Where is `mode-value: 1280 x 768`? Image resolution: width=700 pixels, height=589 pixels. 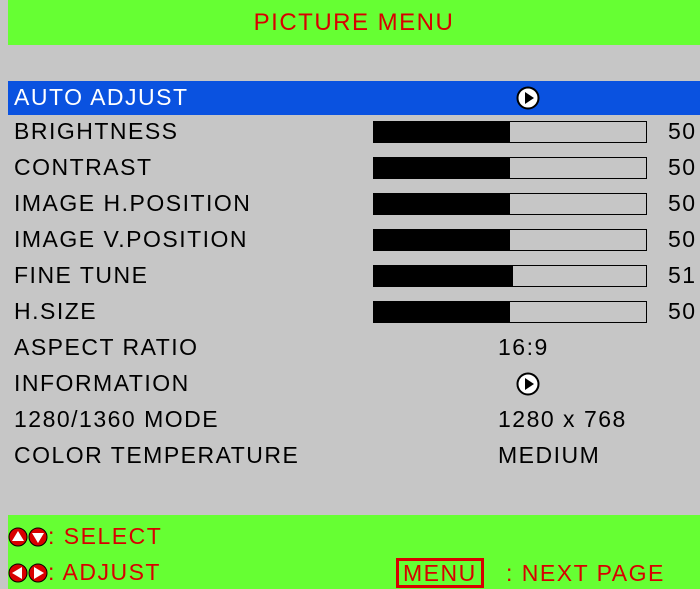
mode-value: 1280 x 768 is located at coordinates (562, 419).